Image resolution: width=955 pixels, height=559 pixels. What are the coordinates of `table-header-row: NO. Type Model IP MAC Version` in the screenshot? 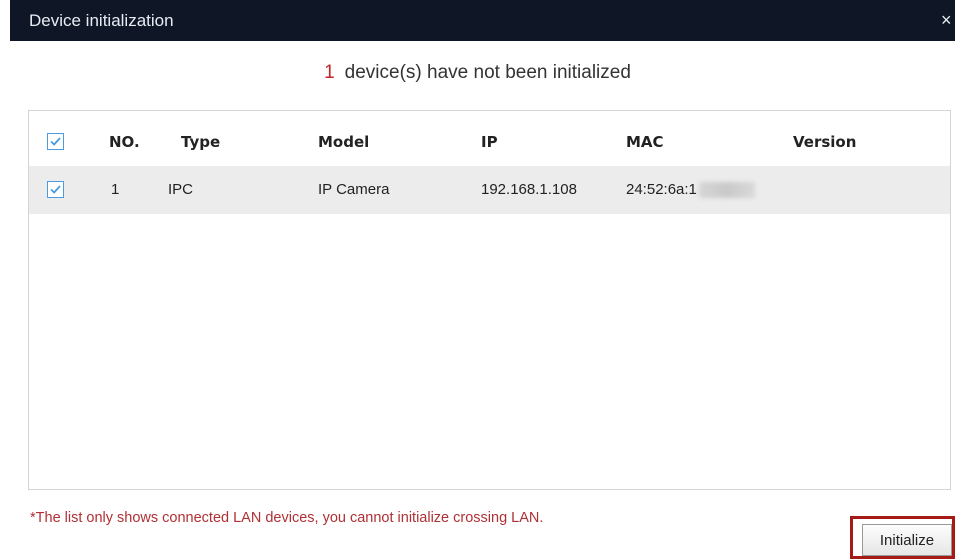 It's located at (489, 142).